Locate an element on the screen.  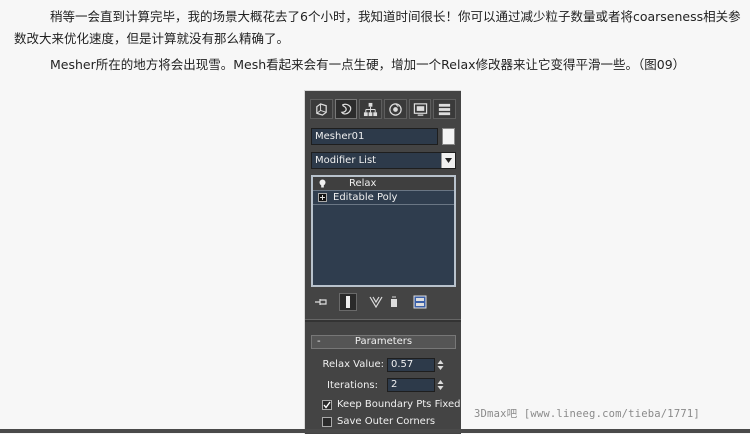
parameters-rollout-header: - Parameters is located at coordinates (383, 342).